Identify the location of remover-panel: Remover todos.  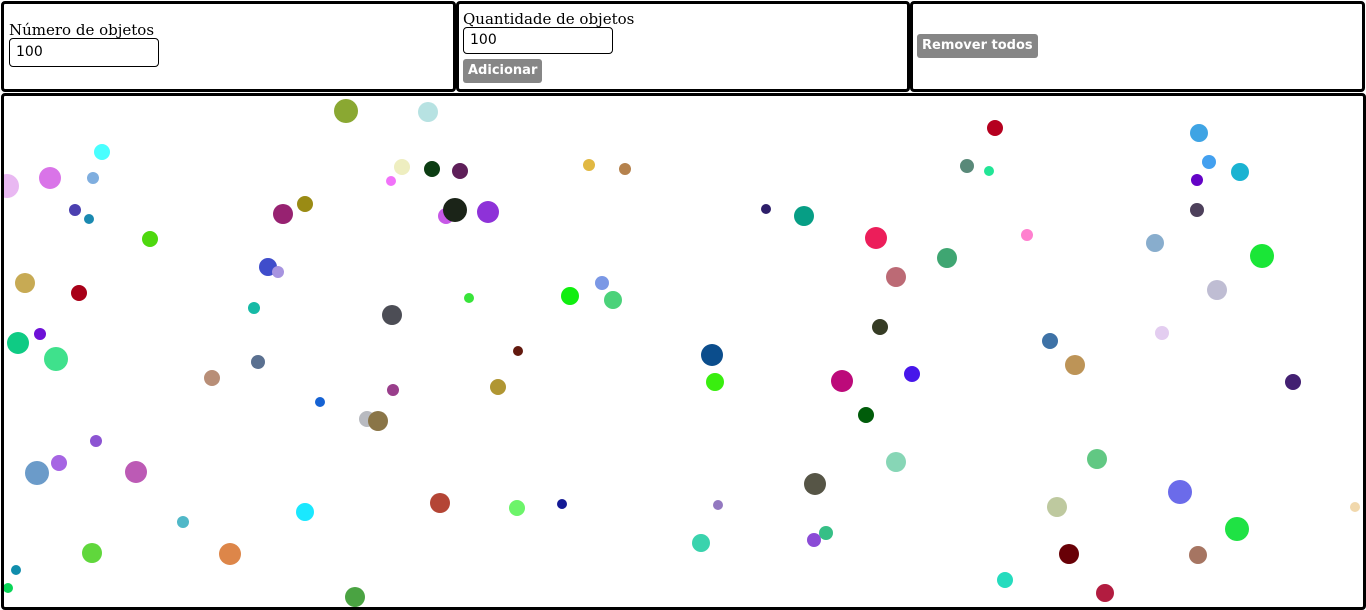
(1137, 46).